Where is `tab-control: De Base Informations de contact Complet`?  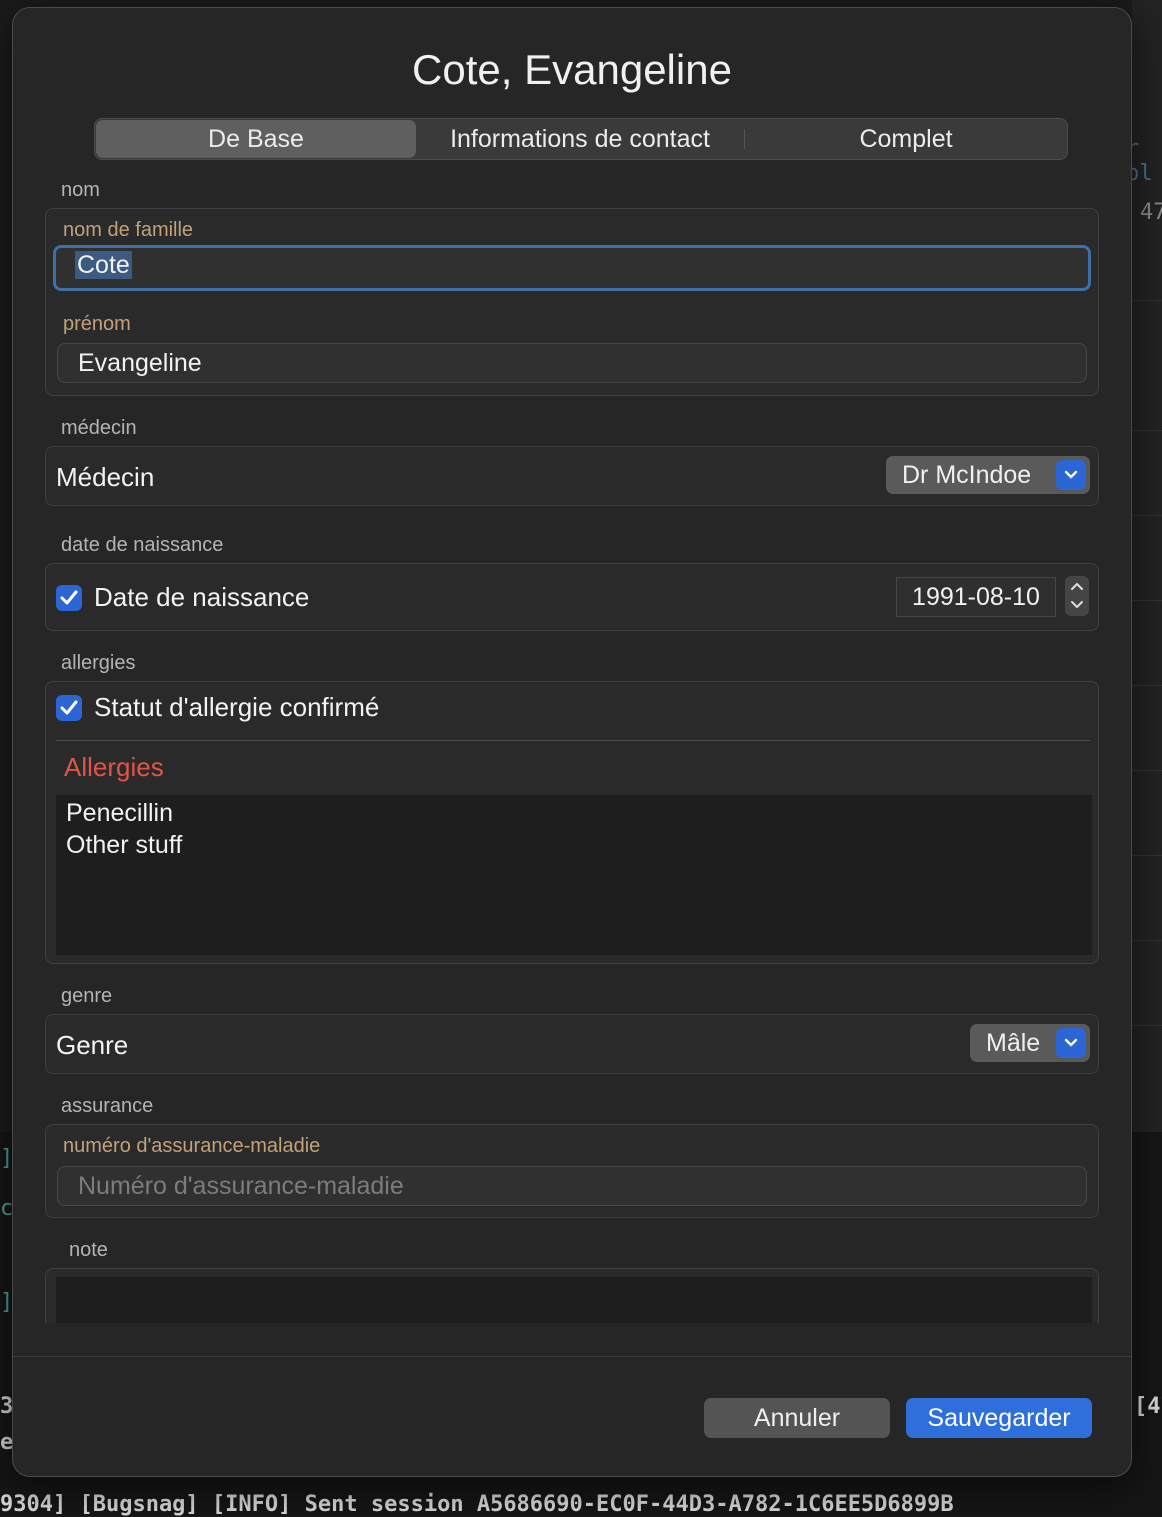
tab-control: De Base Informations de contact Complet is located at coordinates (581, 139).